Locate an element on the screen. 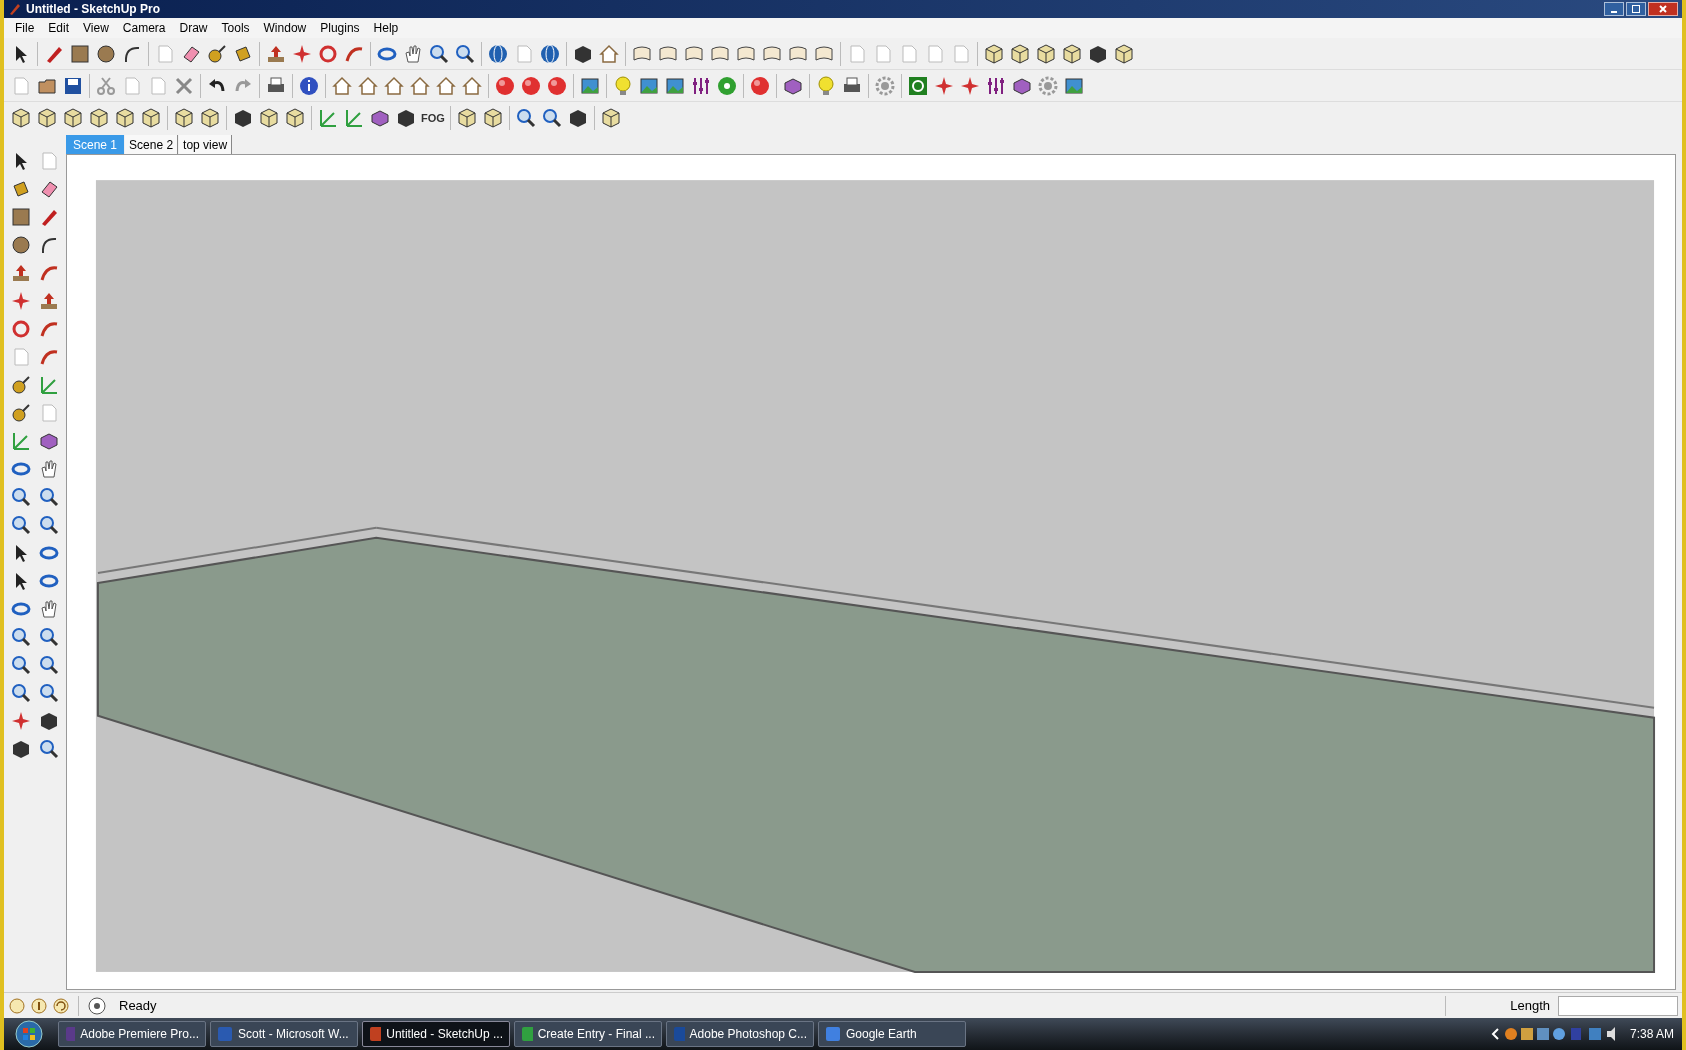 The image size is (1686, 1050). menu-item: Tools is located at coordinates (235, 28).